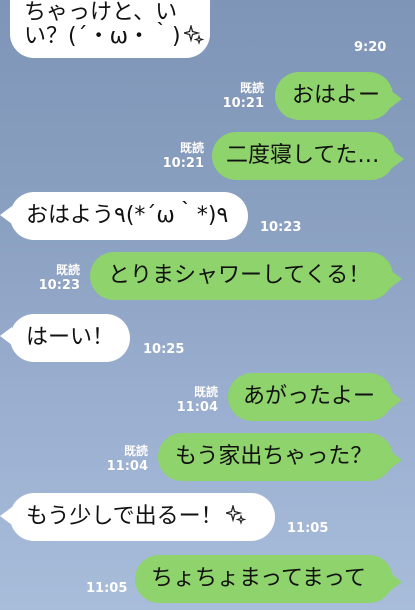 The width and height of the screenshot is (415, 610). I want to click on message-text: あがったよー, so click(309, 396).